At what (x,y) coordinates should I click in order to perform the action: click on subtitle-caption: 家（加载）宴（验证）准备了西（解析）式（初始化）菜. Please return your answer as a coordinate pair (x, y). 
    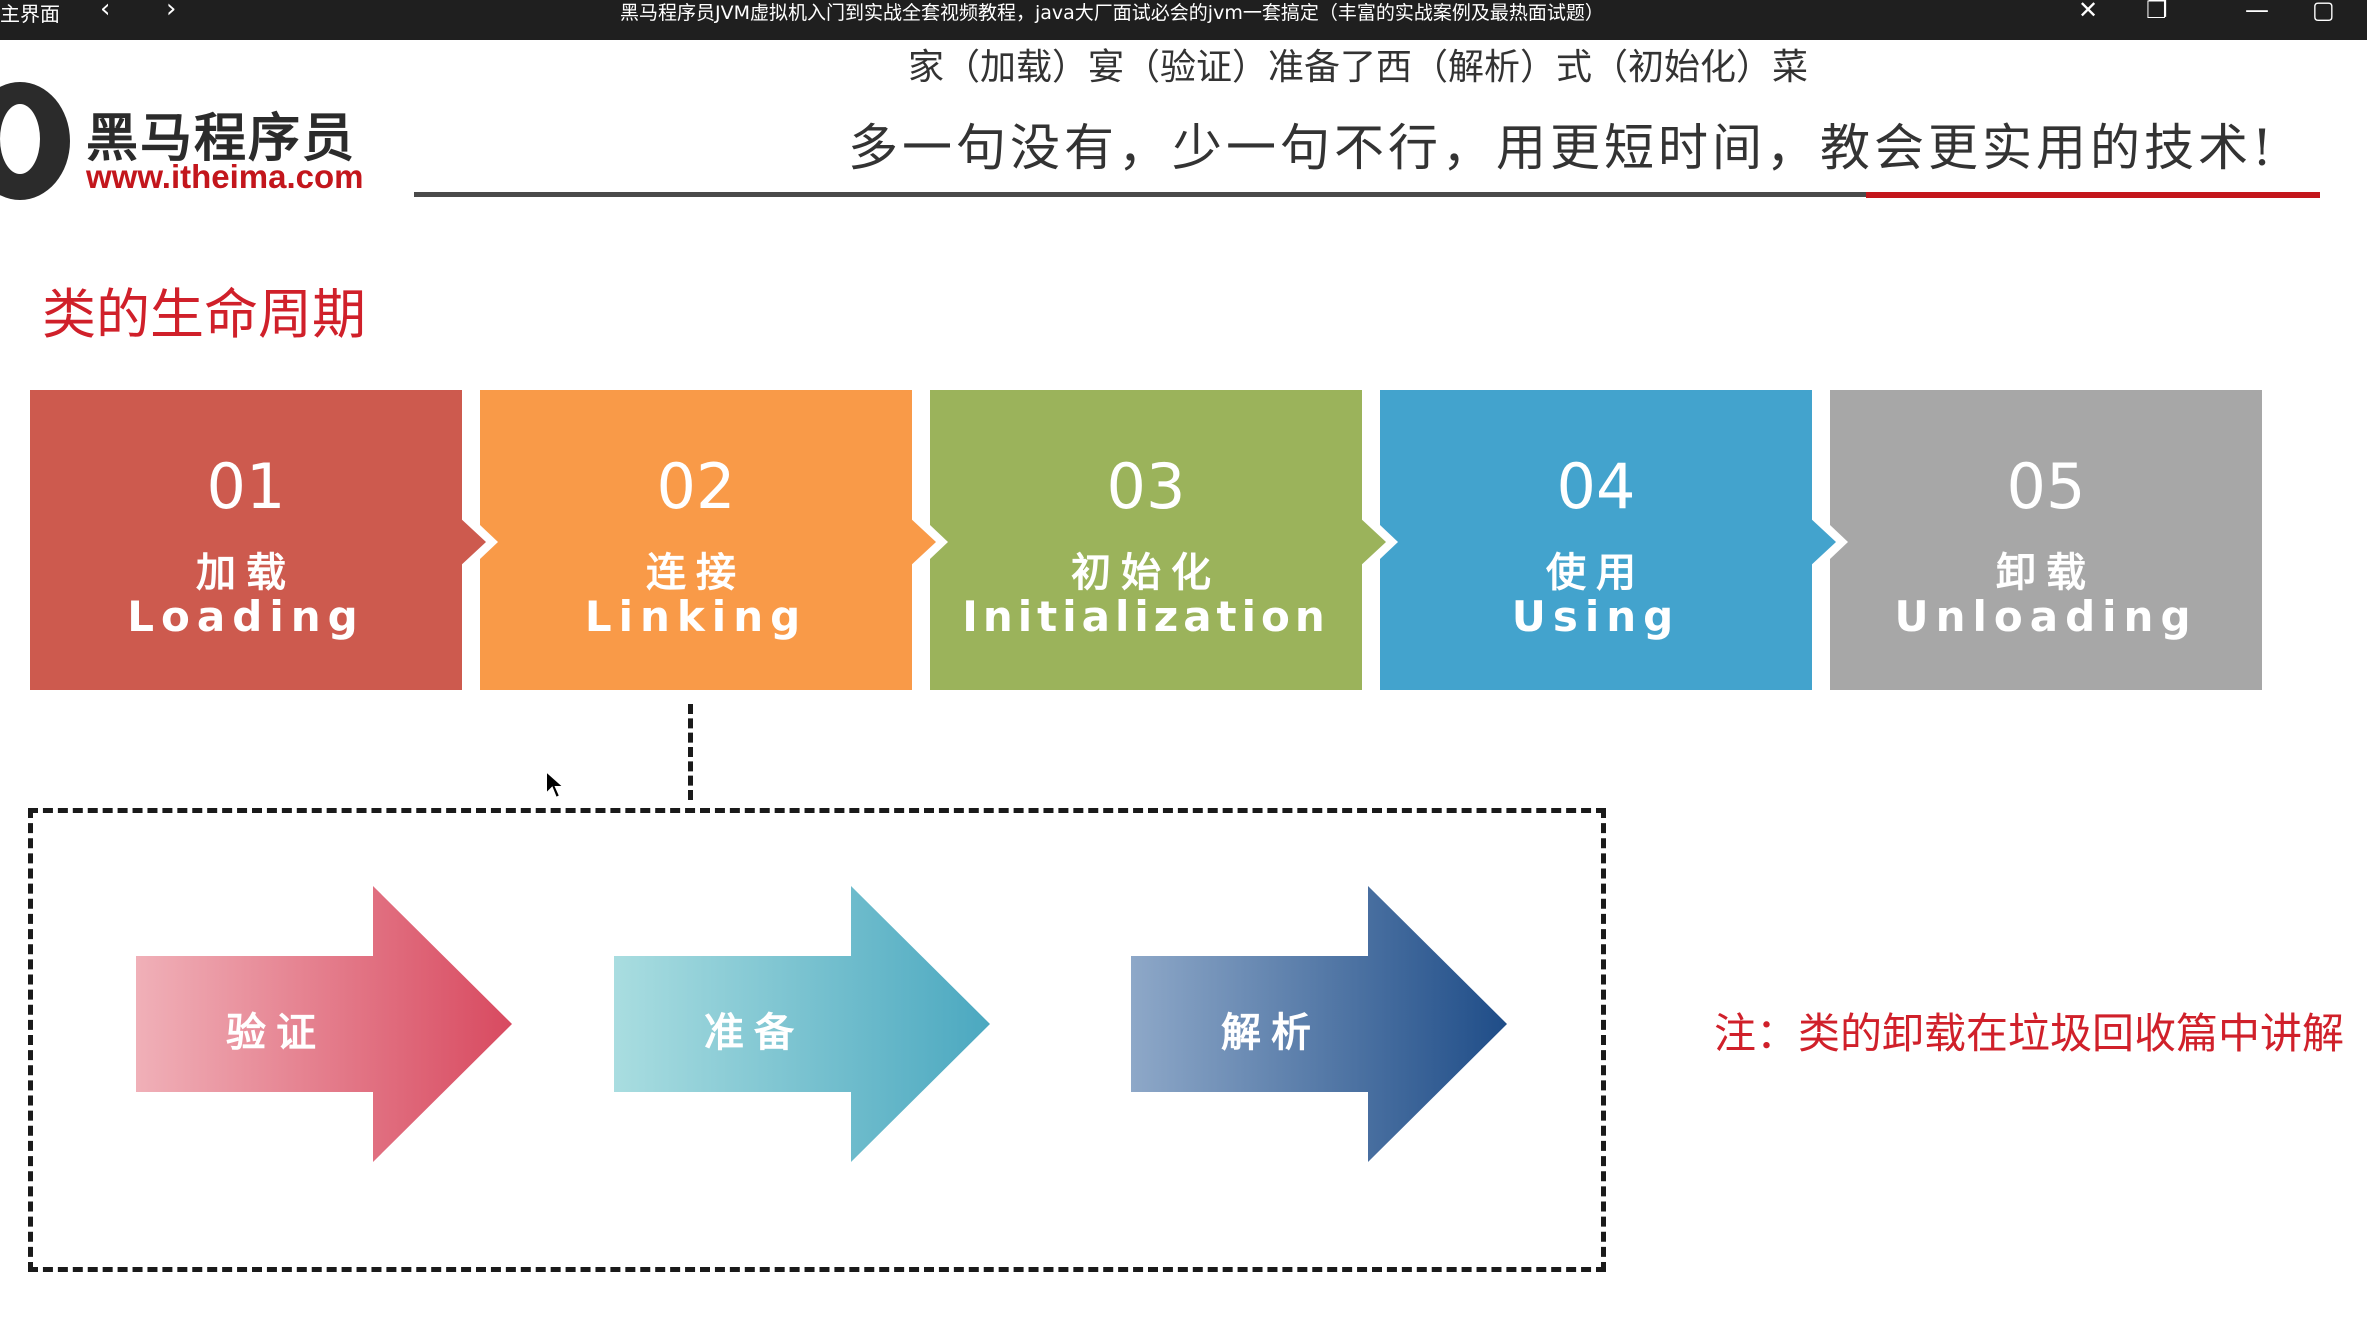
    Looking at the image, I should click on (1358, 67).